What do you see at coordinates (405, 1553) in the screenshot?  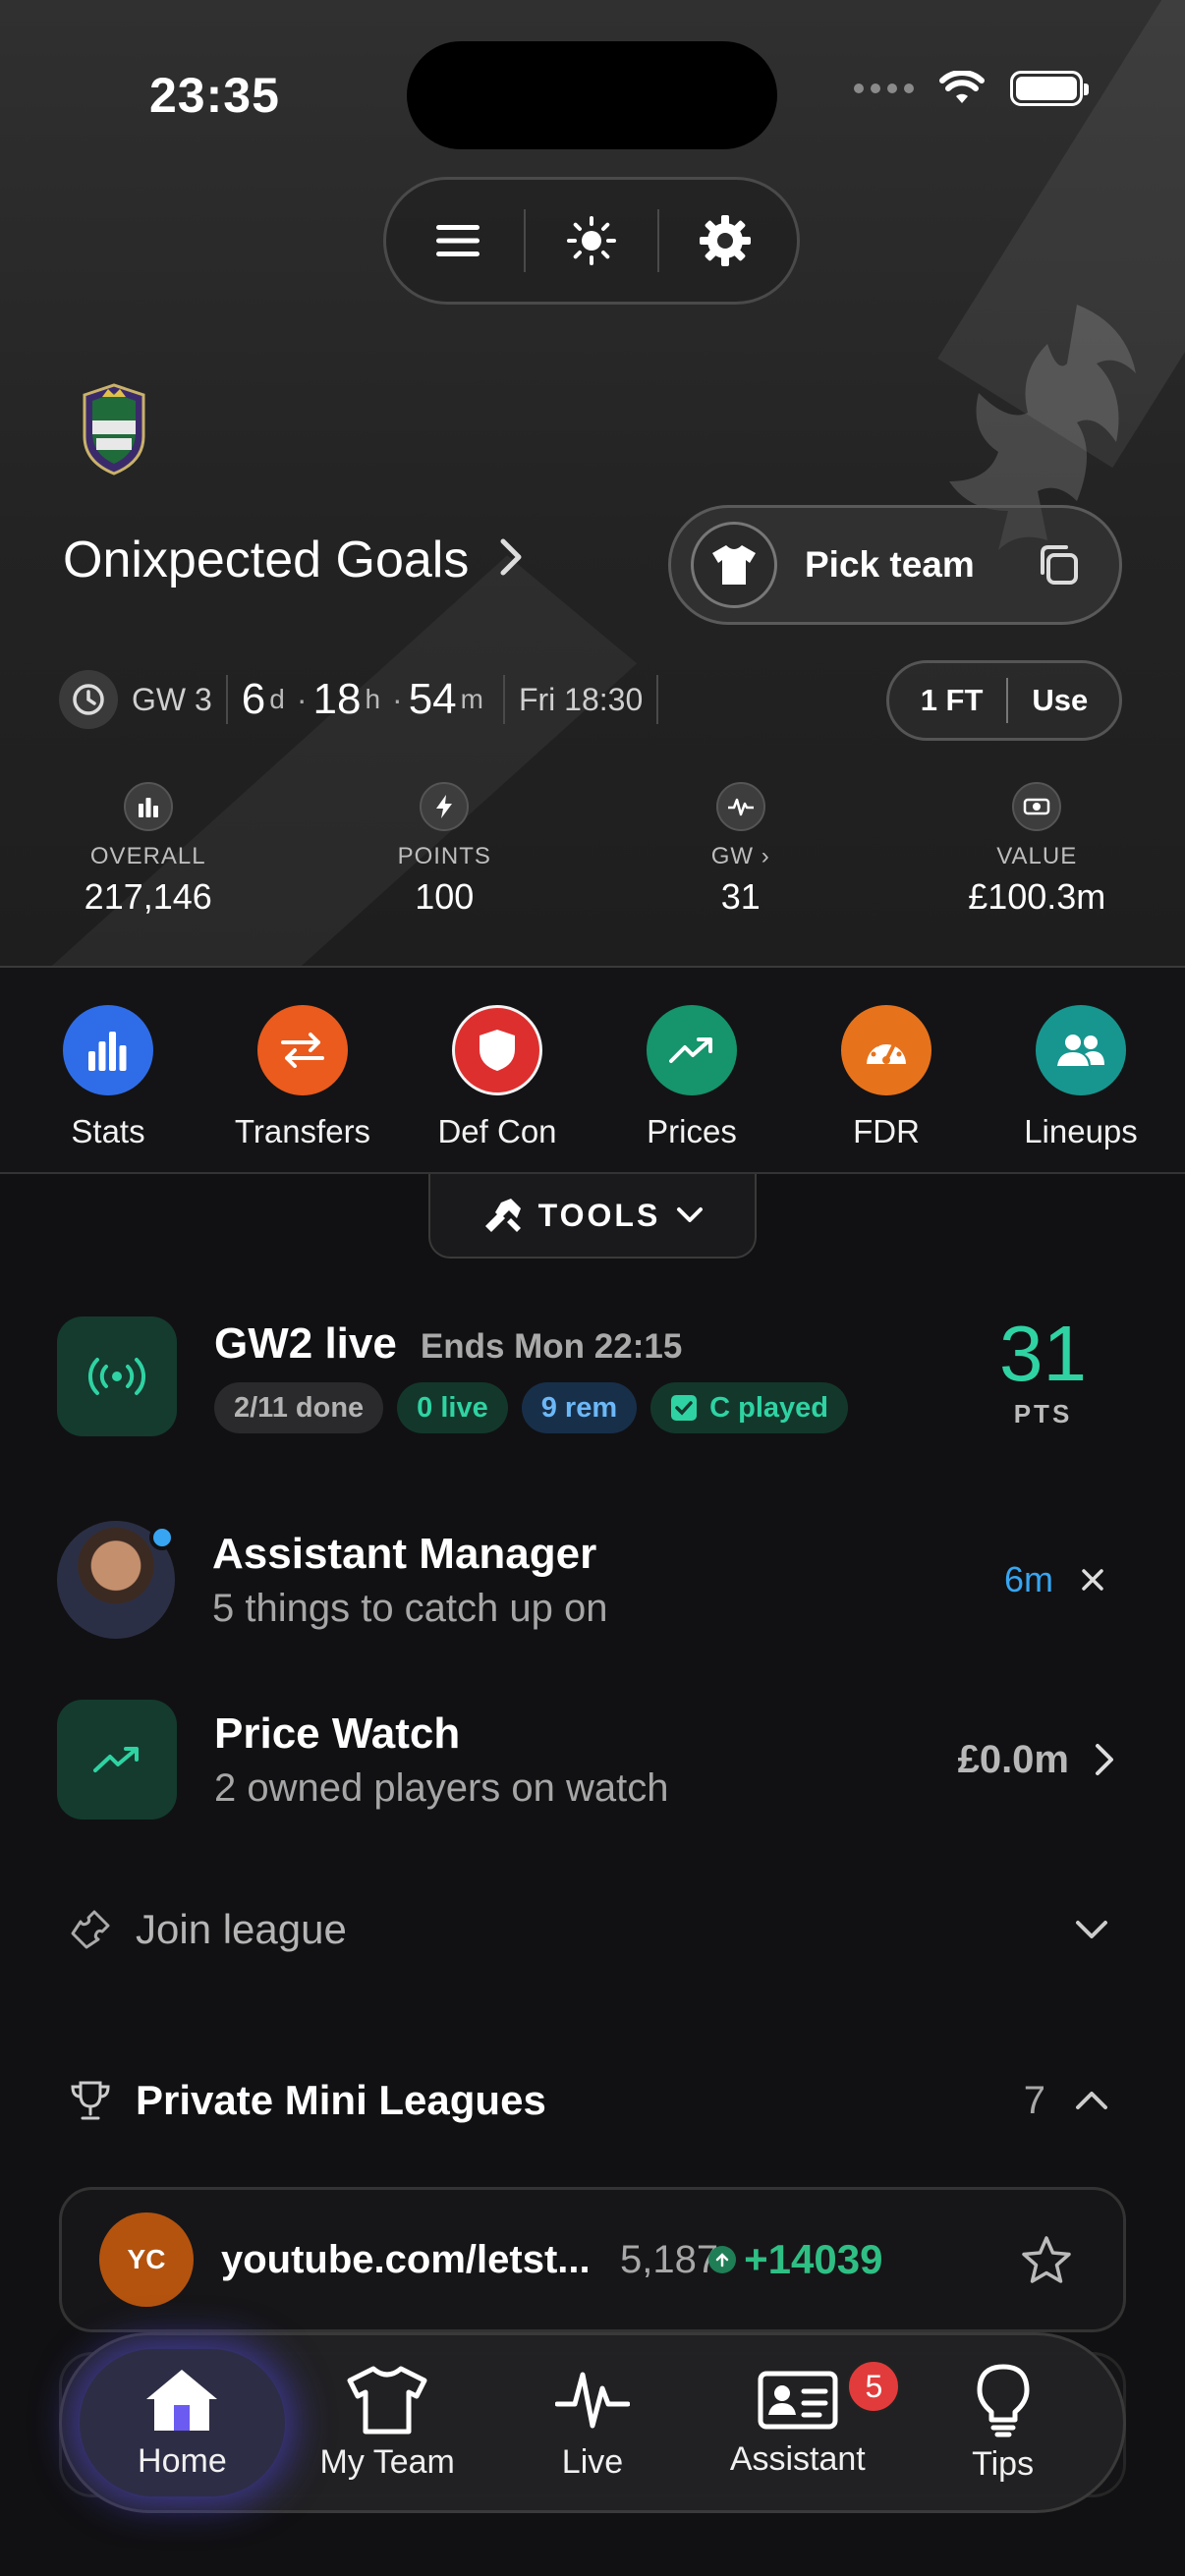 I see `assistant-manager-title: Assistant Manager` at bounding box center [405, 1553].